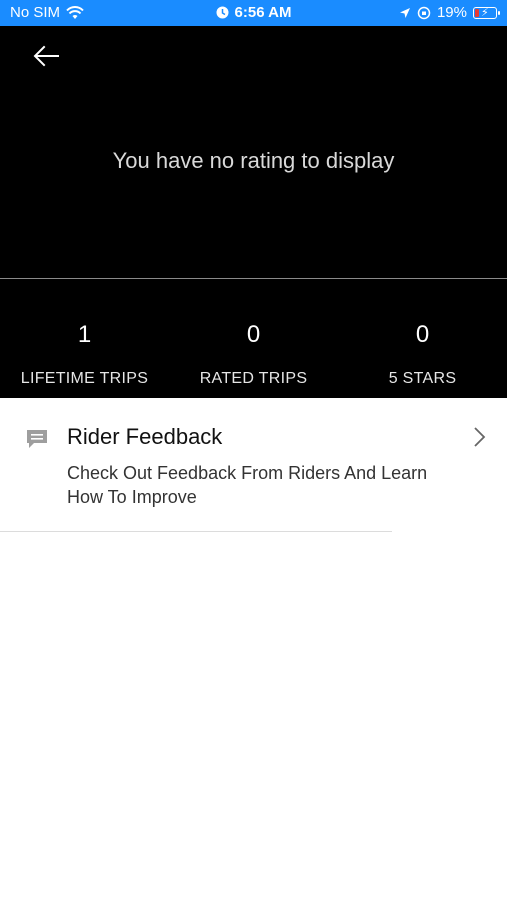 This screenshot has height=900, width=507. What do you see at coordinates (37, 439) in the screenshot?
I see `chat-bubble-icon` at bounding box center [37, 439].